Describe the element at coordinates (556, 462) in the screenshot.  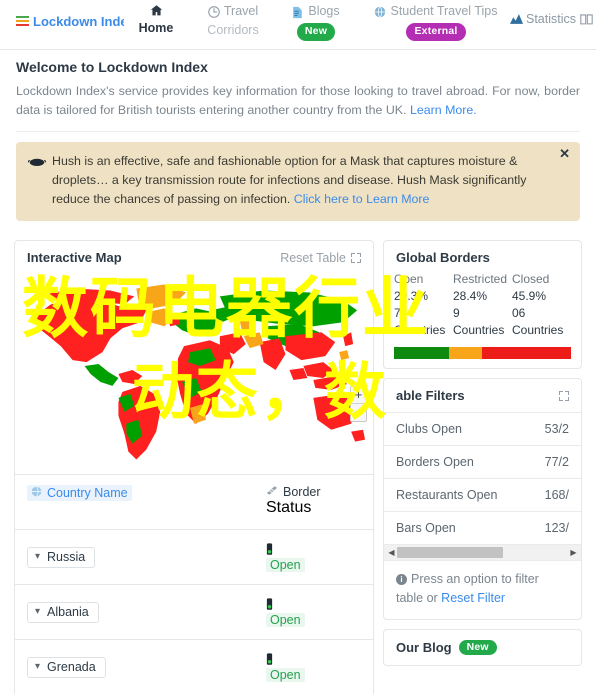
I see `filter-value: 77/2` at that location.